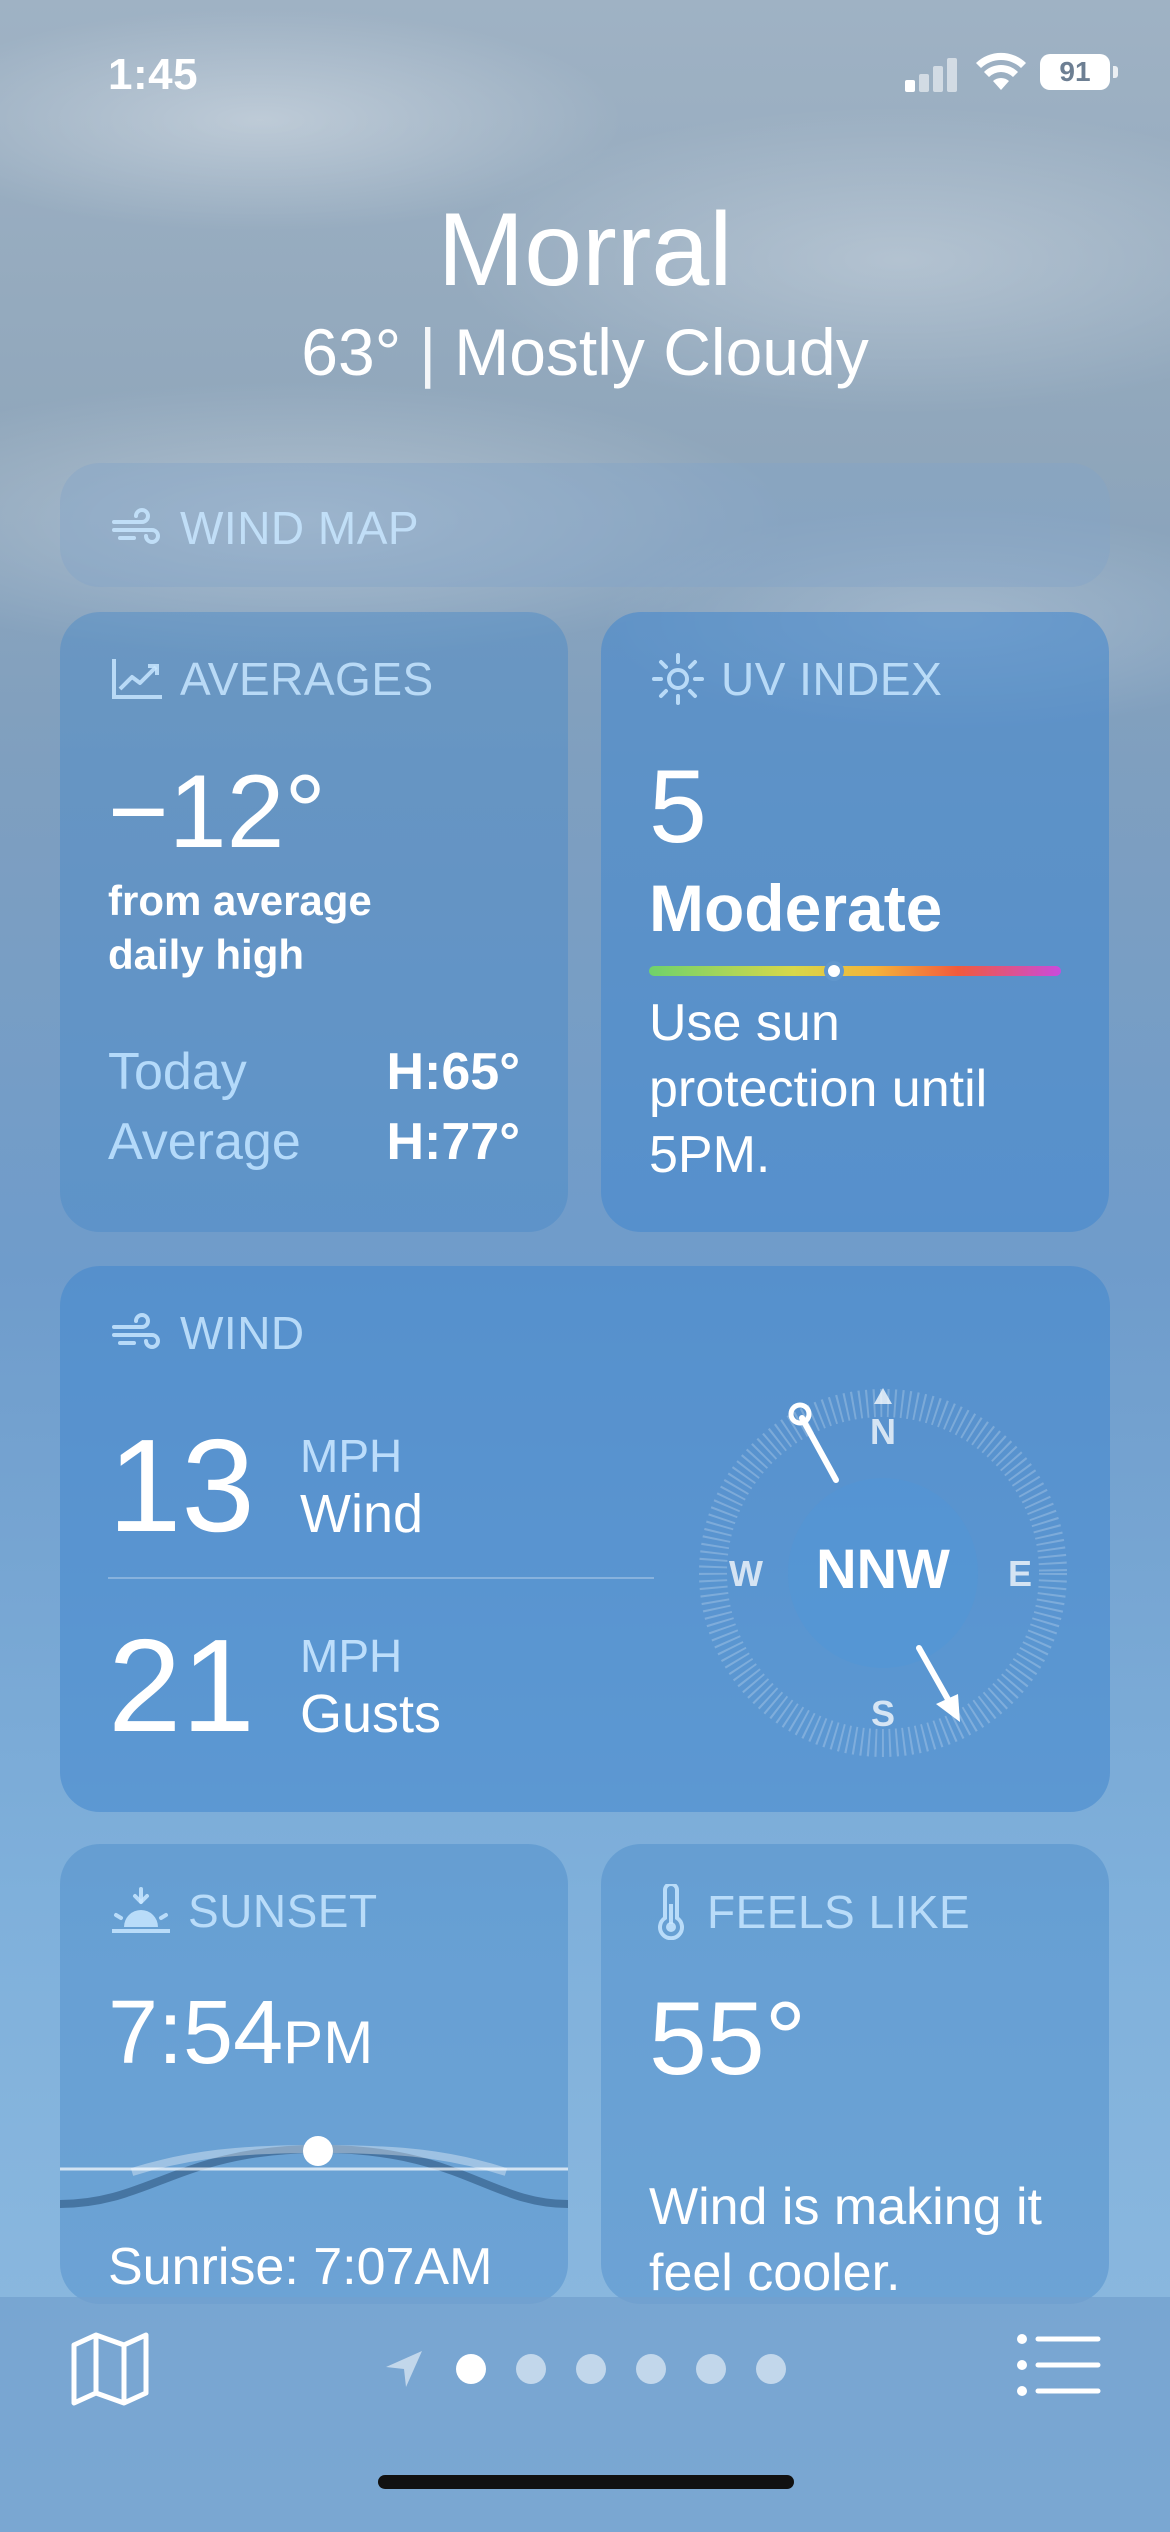 This screenshot has height=2532, width=1170. I want to click on wind-title: WIND, so click(207, 1333).